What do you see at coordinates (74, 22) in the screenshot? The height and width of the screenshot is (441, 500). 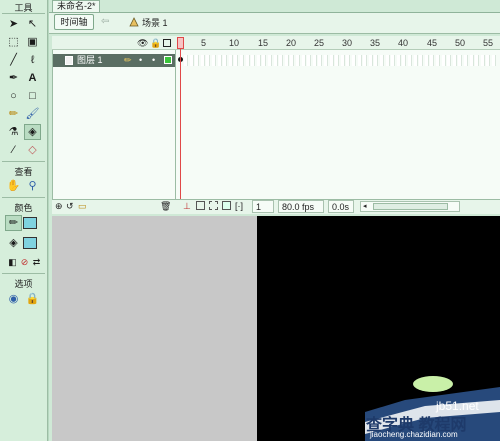 I see `timeline-toggle-button: 时间轴` at bounding box center [74, 22].